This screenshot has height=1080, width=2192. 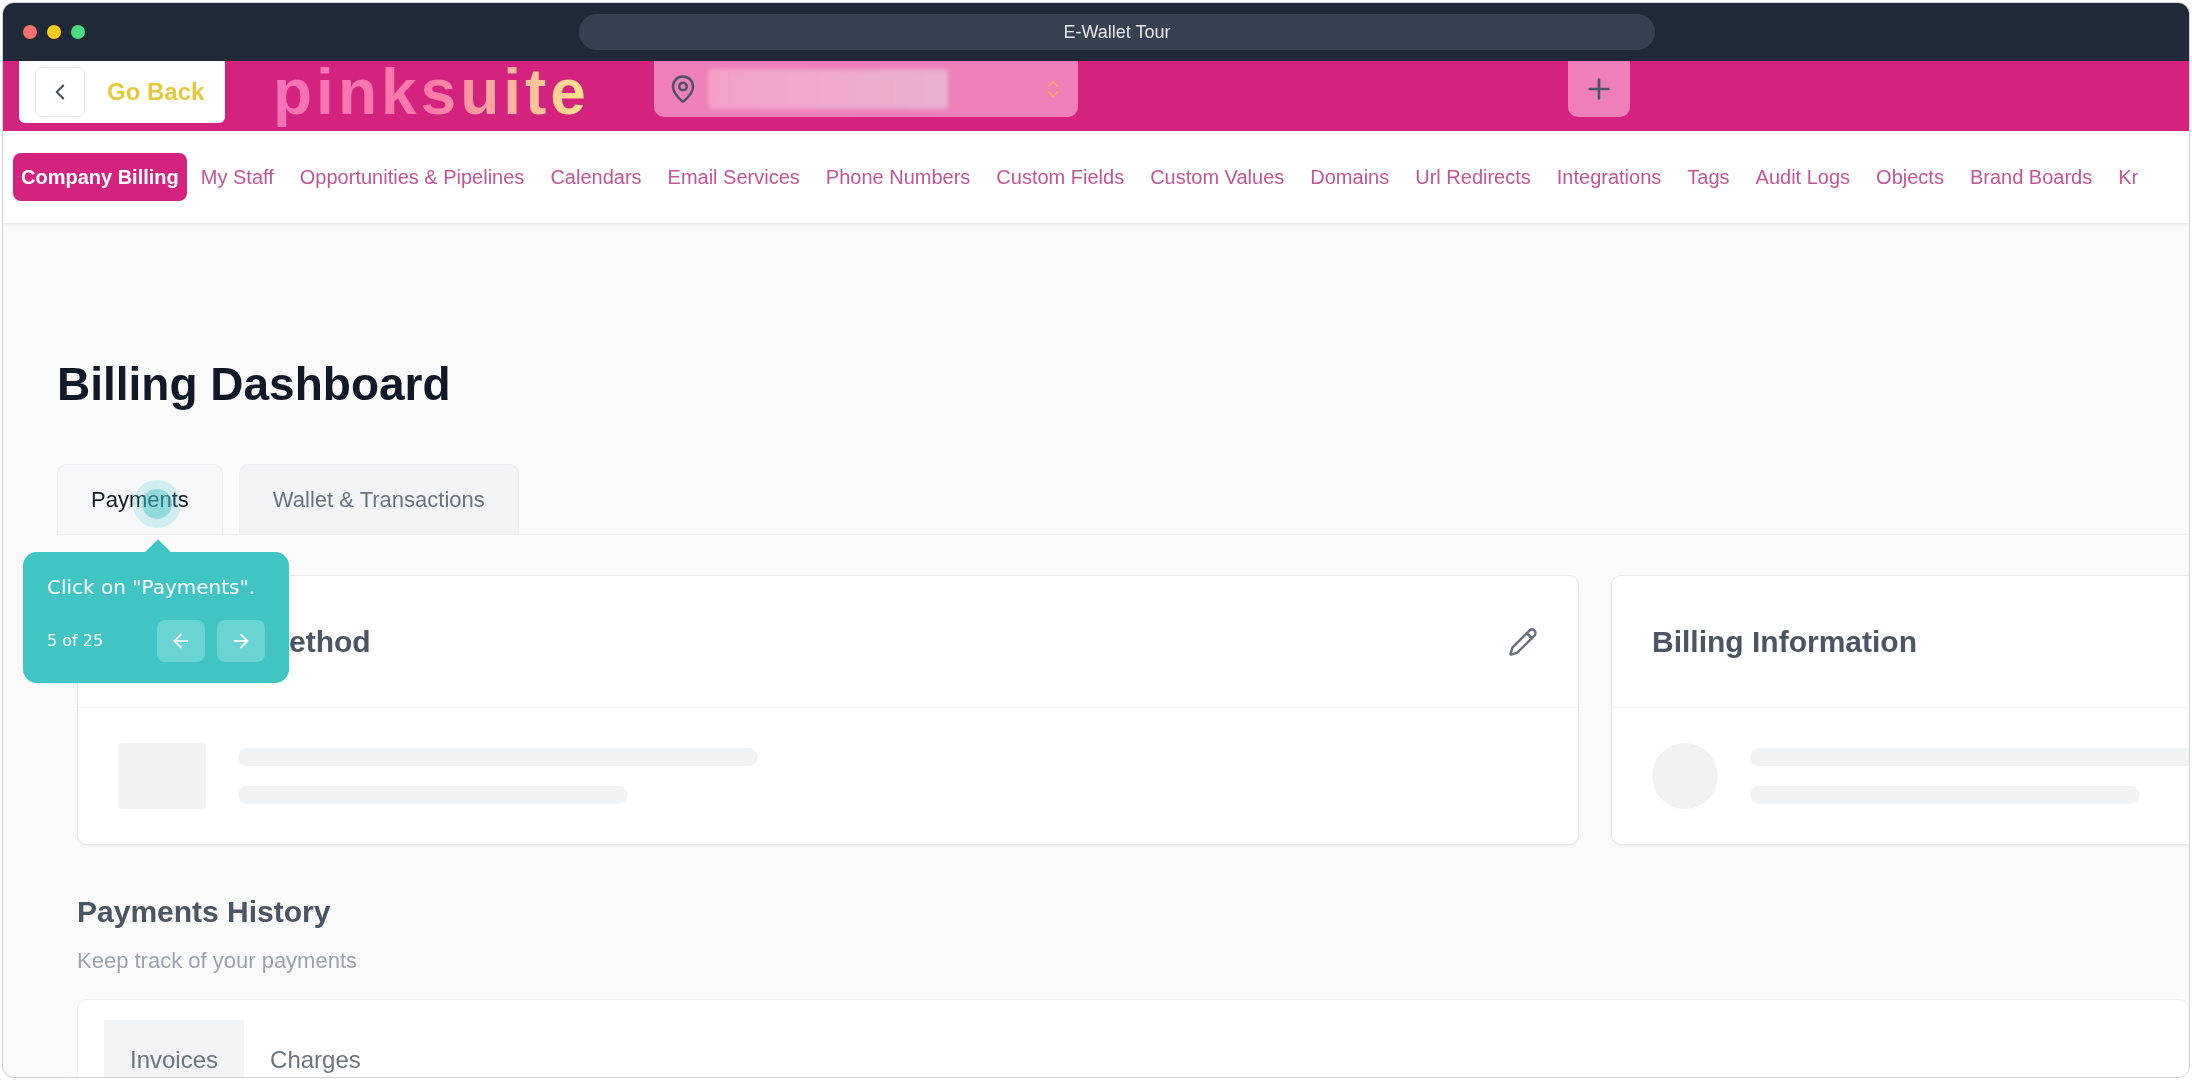 What do you see at coordinates (1060, 177) in the screenshot?
I see `nav-tab: Custom Fields` at bounding box center [1060, 177].